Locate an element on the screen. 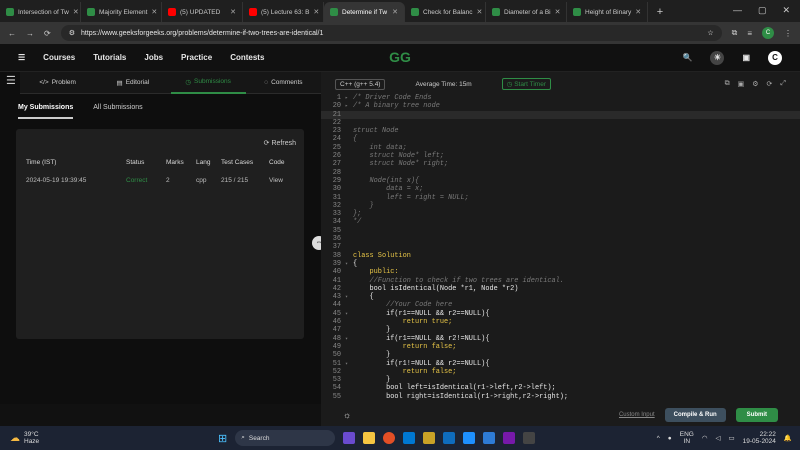 The width and height of the screenshot is (800, 450). save-icon: ▣ is located at coordinates (741, 84).